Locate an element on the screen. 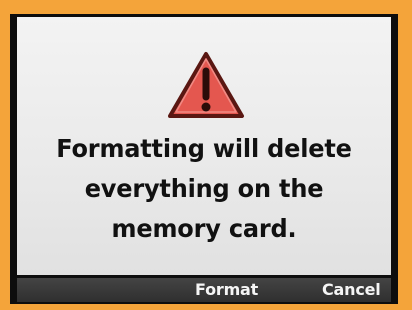 This screenshot has width=412, height=310. format-button: Format is located at coordinates (226, 290).